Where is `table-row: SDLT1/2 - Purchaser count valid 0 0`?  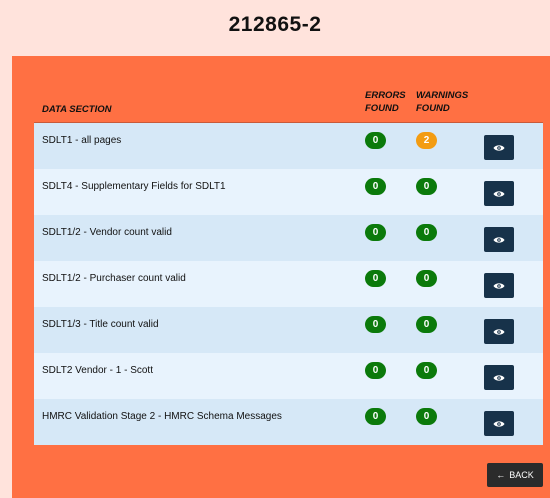 table-row: SDLT1/2 - Purchaser count valid 0 0 is located at coordinates (288, 284).